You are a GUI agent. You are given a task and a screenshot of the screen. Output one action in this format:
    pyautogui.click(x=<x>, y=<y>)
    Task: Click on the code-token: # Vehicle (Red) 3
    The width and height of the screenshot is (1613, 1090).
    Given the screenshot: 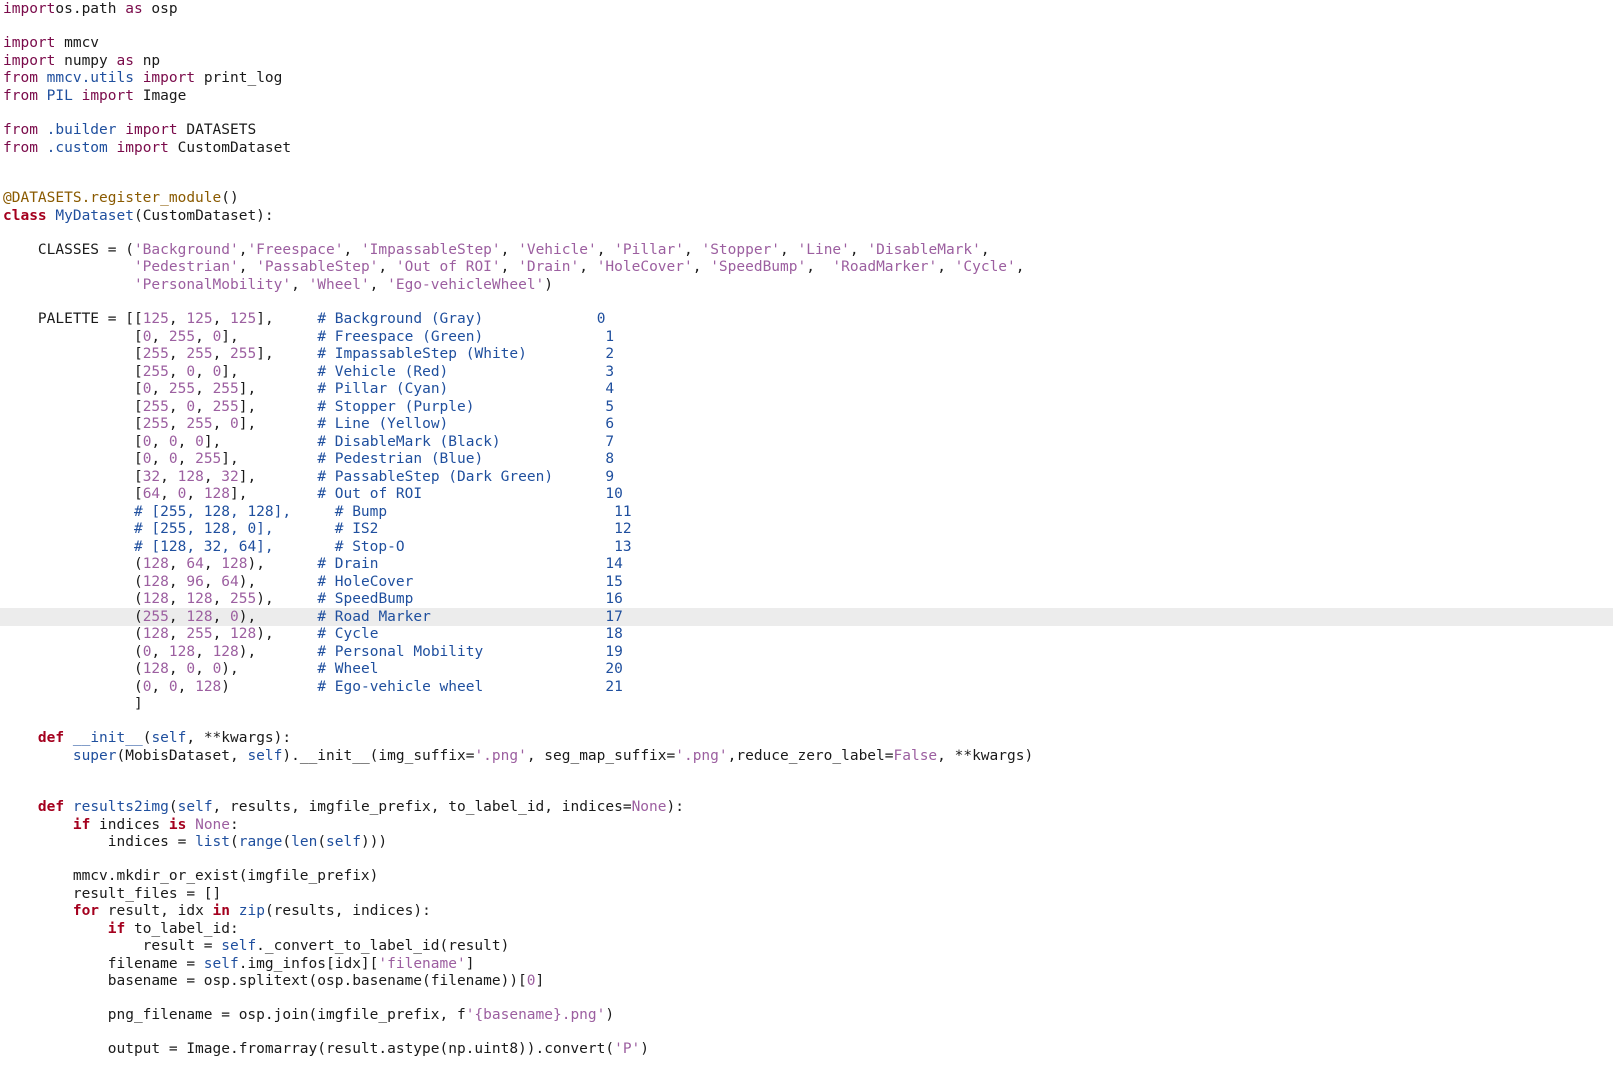 What is the action you would take?
    pyautogui.click(x=466, y=372)
    